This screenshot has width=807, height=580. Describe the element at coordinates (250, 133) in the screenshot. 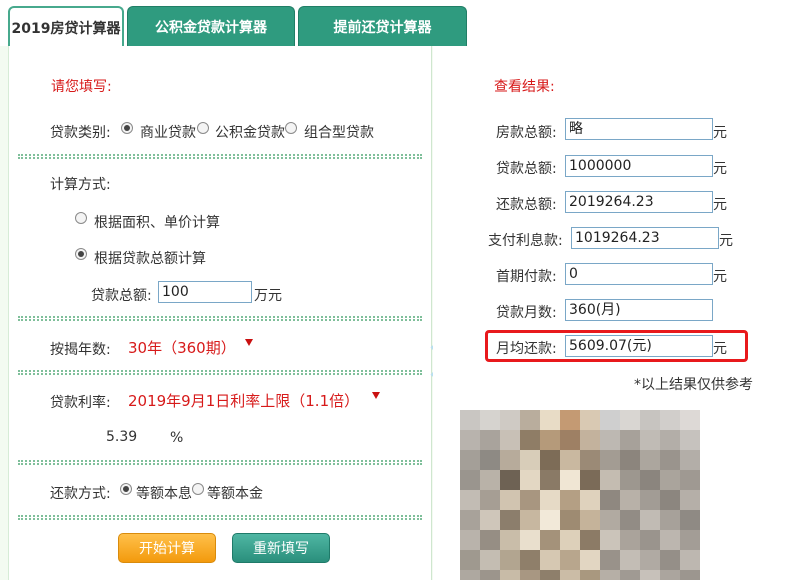

I see `loan-type-option: 公积金贷款` at that location.